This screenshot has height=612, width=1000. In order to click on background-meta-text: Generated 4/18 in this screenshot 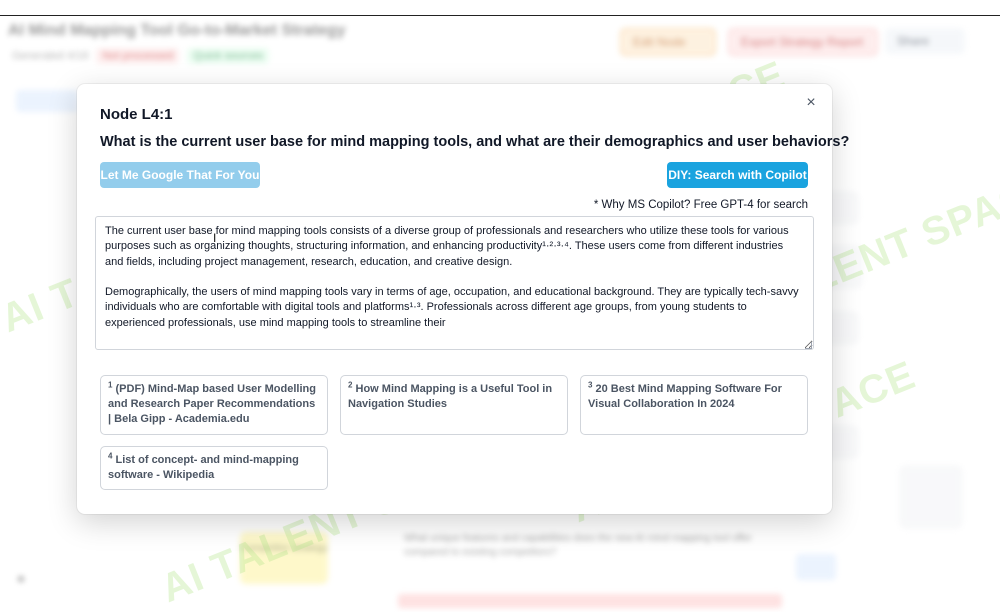, I will do `click(50, 56)`.